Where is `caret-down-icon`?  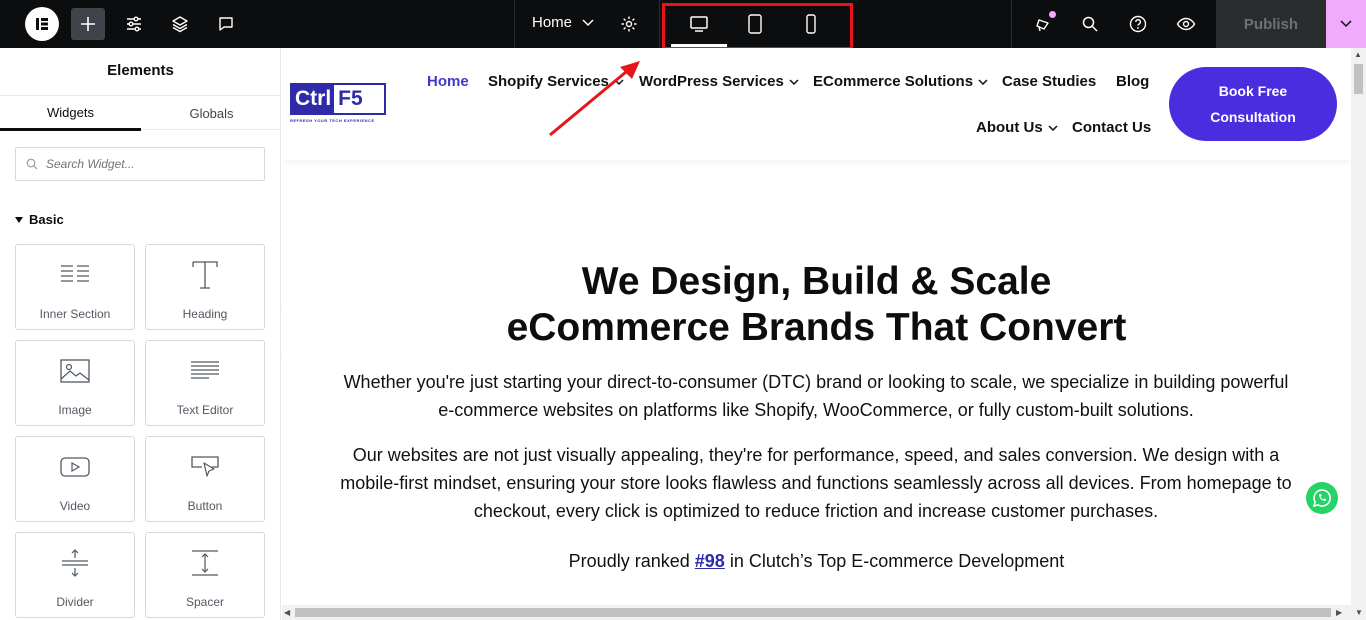
caret-down-icon is located at coordinates (19, 219).